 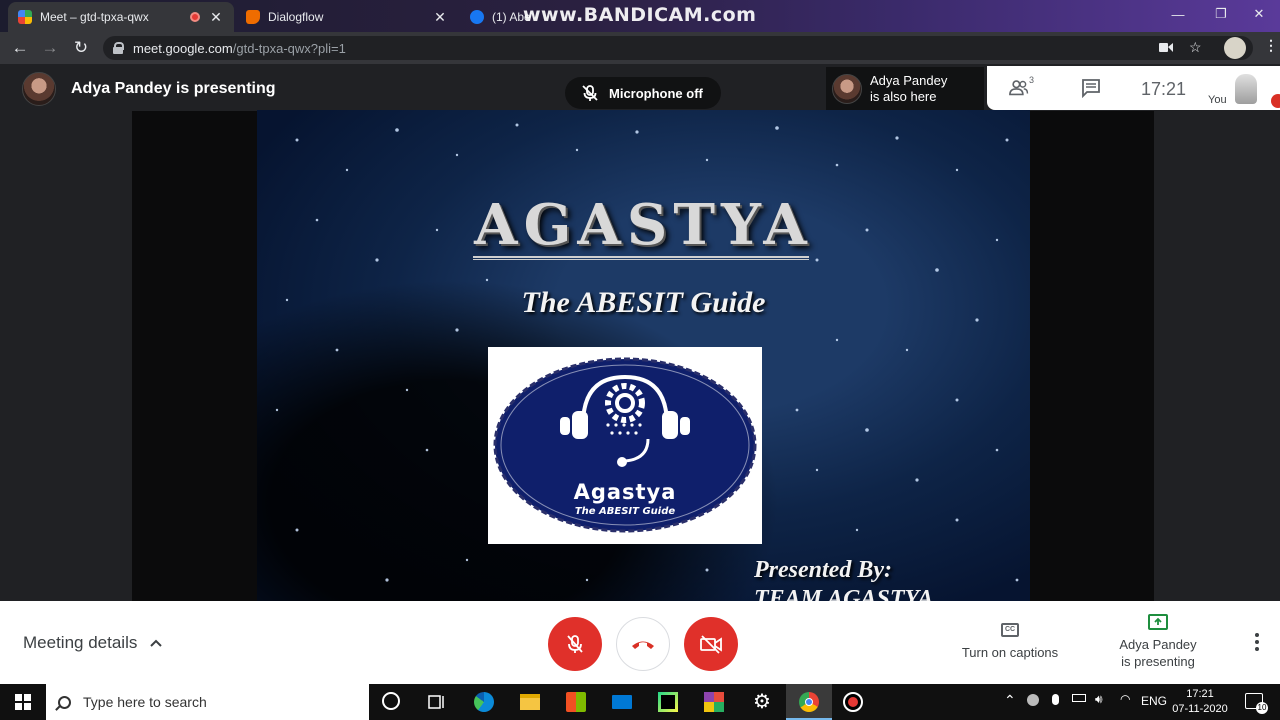 I want to click on notification-center-icon: 10, so click(x=1256, y=703).